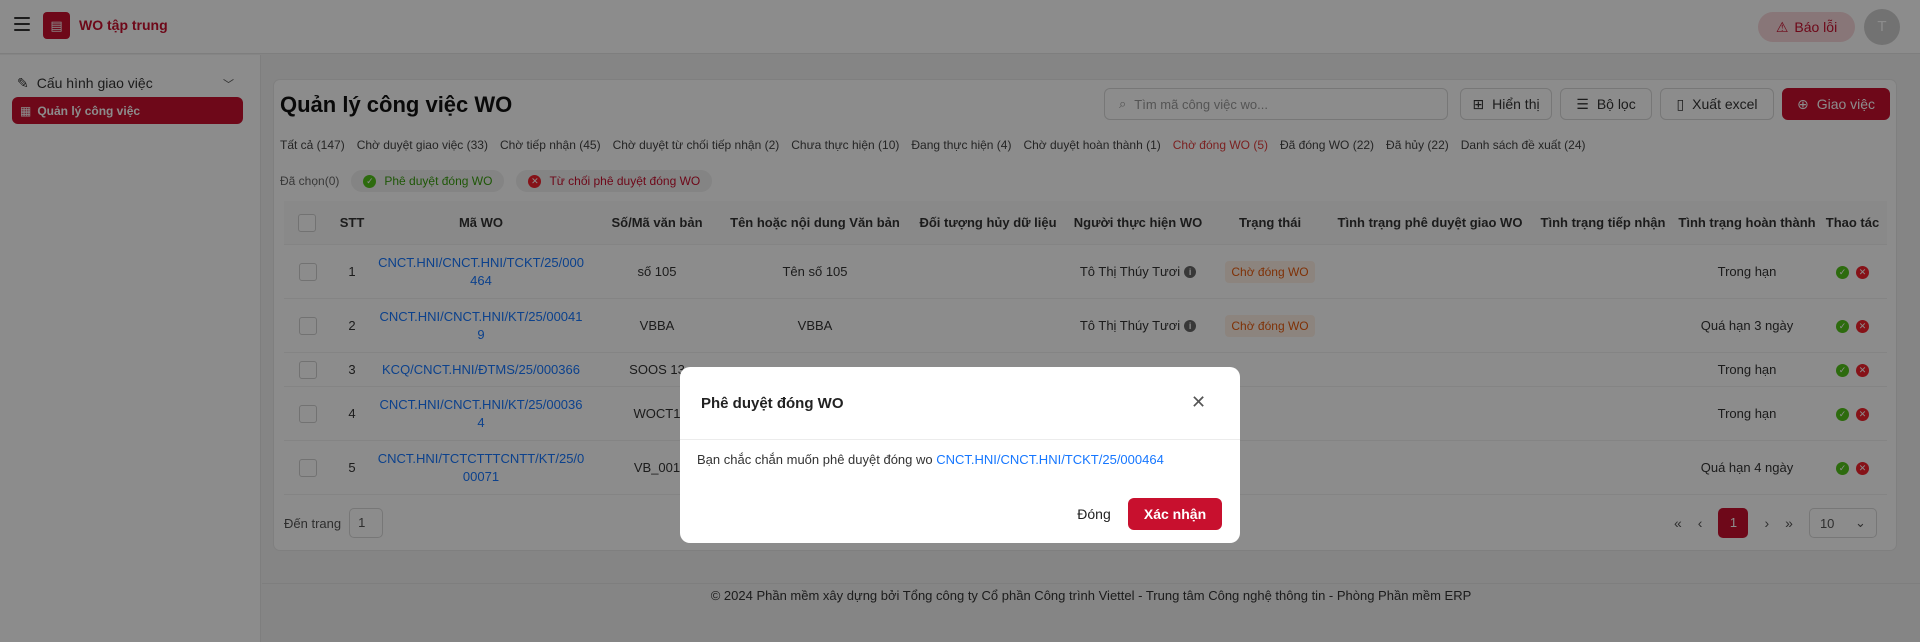 Image resolution: width=1920 pixels, height=642 pixels. I want to click on dialog-confirm-button: Xác nhận, so click(1175, 514).